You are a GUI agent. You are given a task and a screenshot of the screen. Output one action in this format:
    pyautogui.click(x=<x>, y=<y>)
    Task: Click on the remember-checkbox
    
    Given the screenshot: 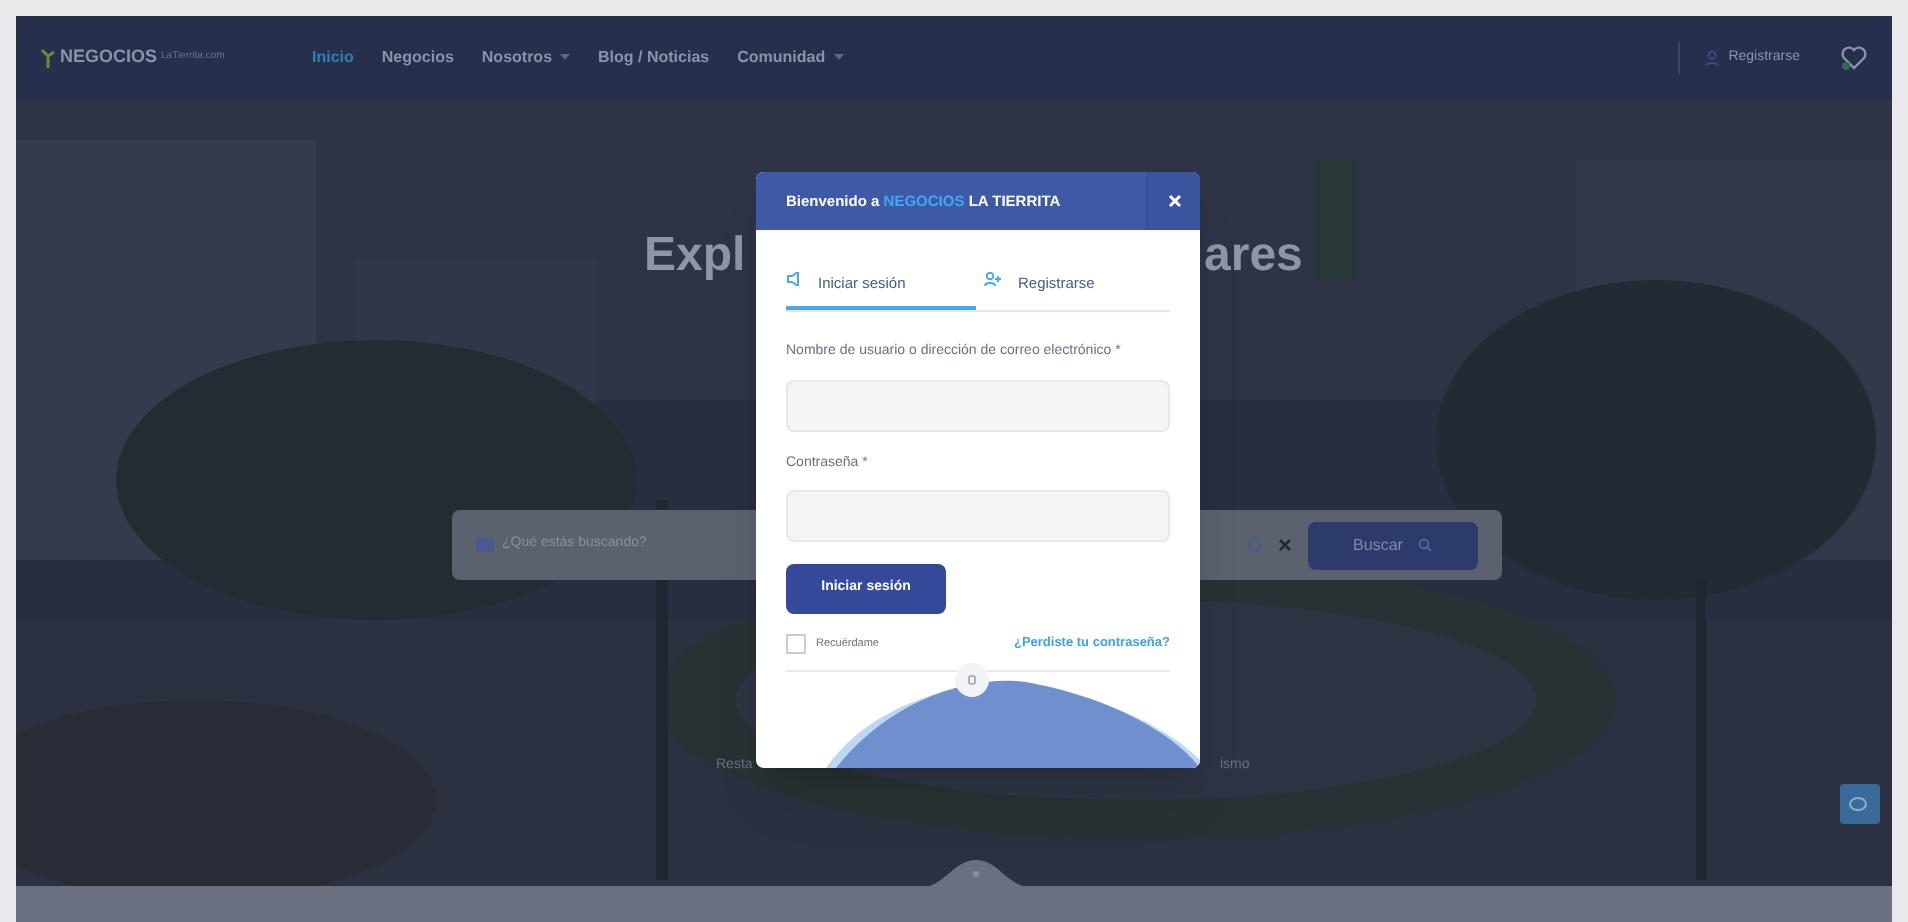 What is the action you would take?
    pyautogui.click(x=796, y=644)
    